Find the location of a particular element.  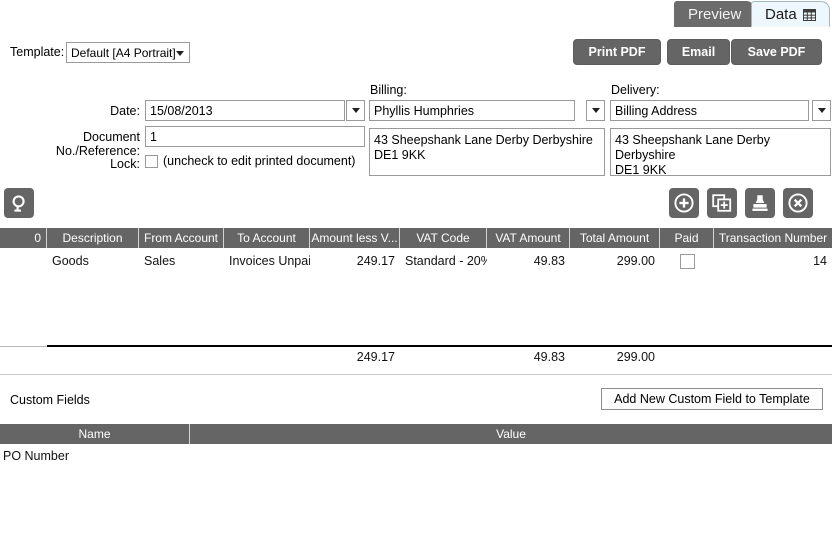

col-header-name: Name is located at coordinates (95, 434).